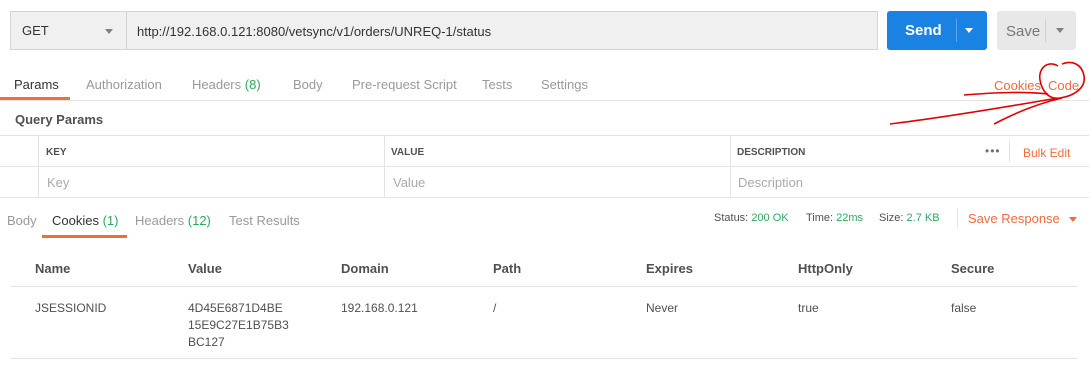  Describe the element at coordinates (365, 268) in the screenshot. I see `cookie-col-domain: Domain` at that location.